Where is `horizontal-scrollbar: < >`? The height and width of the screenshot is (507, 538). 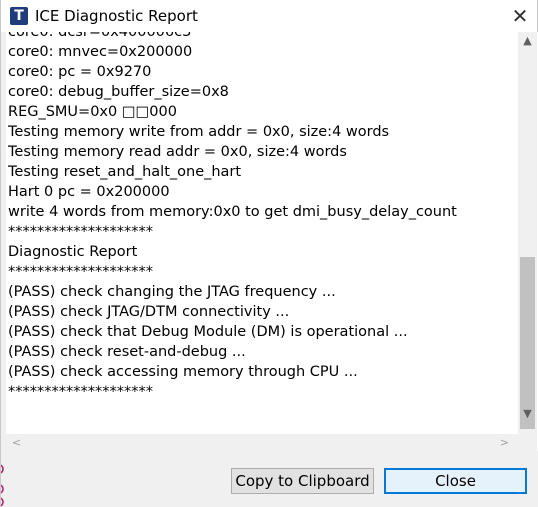 horizontal-scrollbar: < > is located at coordinates (262, 442).